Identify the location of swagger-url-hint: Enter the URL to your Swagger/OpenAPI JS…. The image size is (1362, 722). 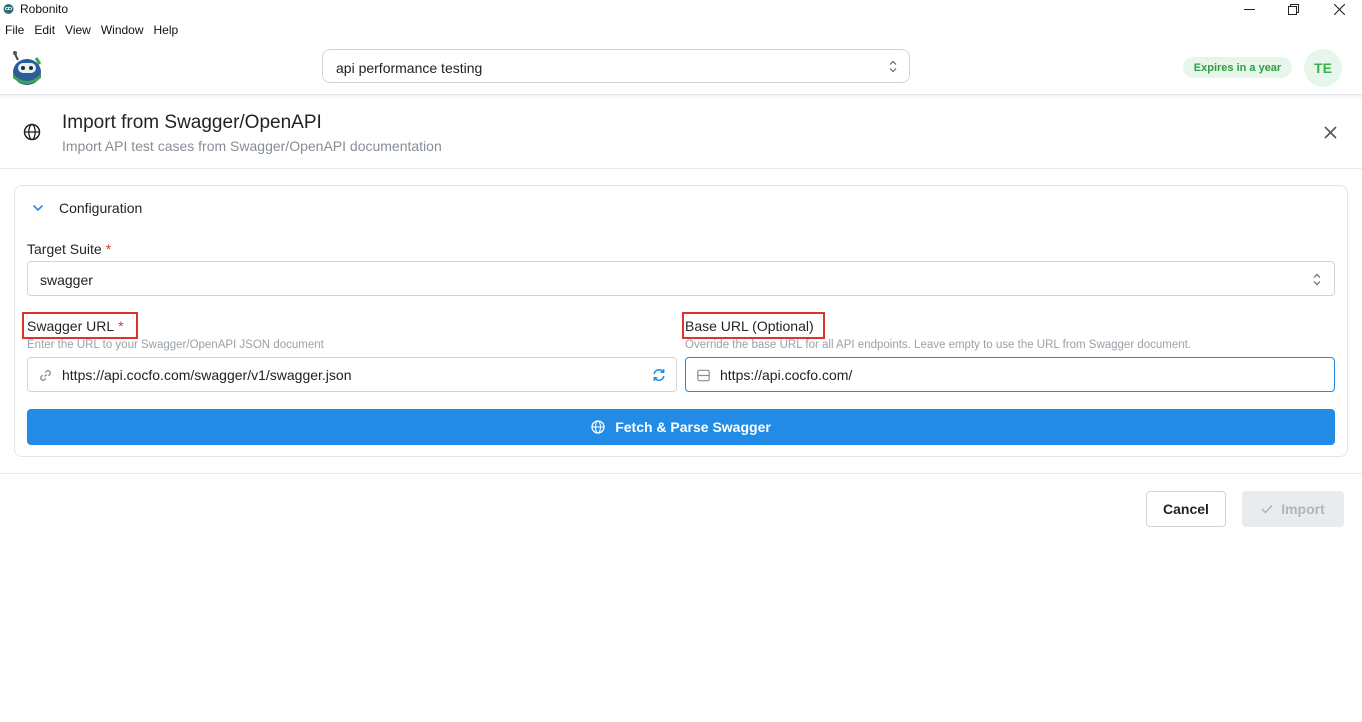
(175, 345).